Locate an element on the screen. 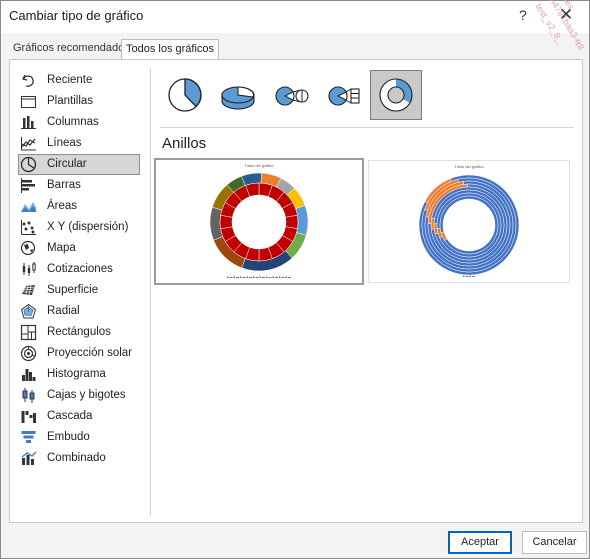 The width and height of the screenshot is (590, 559). sidebar-item-reciente: Reciente is located at coordinates (79, 80).